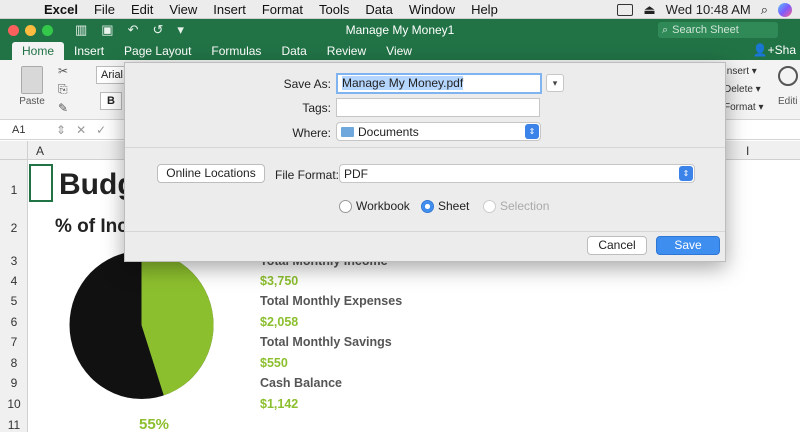 The width and height of the screenshot is (800, 432). I want to click on redo-icon: ↺, so click(158, 30).